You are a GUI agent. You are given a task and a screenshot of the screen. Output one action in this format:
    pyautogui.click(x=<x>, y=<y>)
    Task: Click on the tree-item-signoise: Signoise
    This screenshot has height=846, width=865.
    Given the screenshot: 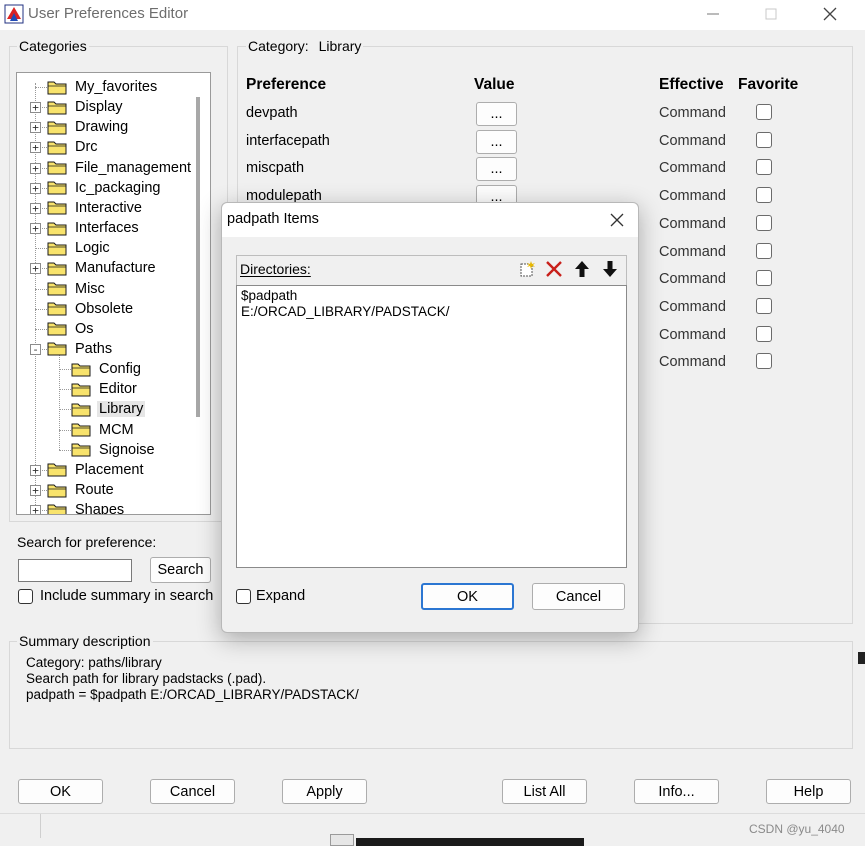 What is the action you would take?
    pyautogui.click(x=114, y=450)
    